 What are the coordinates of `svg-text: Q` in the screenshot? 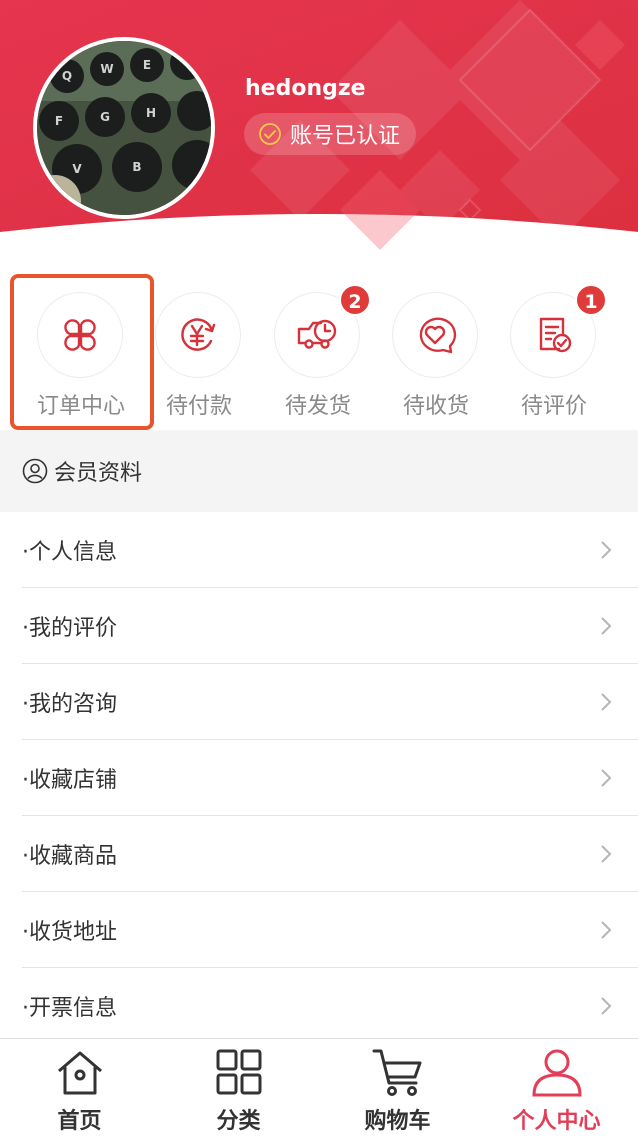 It's located at (67, 76).